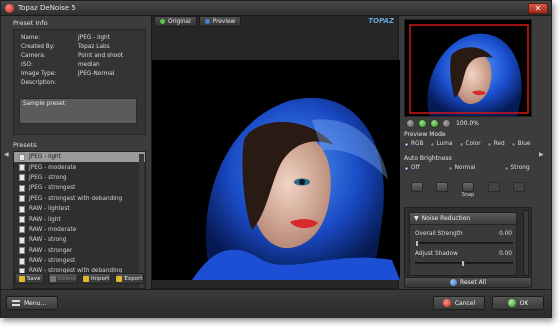 Image resolution: width=560 pixels, height=327 pixels. Describe the element at coordinates (505, 254) in the screenshot. I see `adjust-shadow-value: 0.00` at that location.